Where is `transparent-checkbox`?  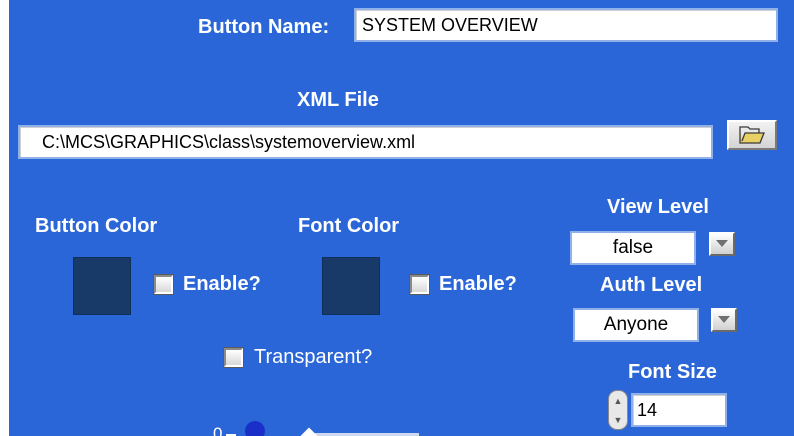 transparent-checkbox is located at coordinates (233, 357).